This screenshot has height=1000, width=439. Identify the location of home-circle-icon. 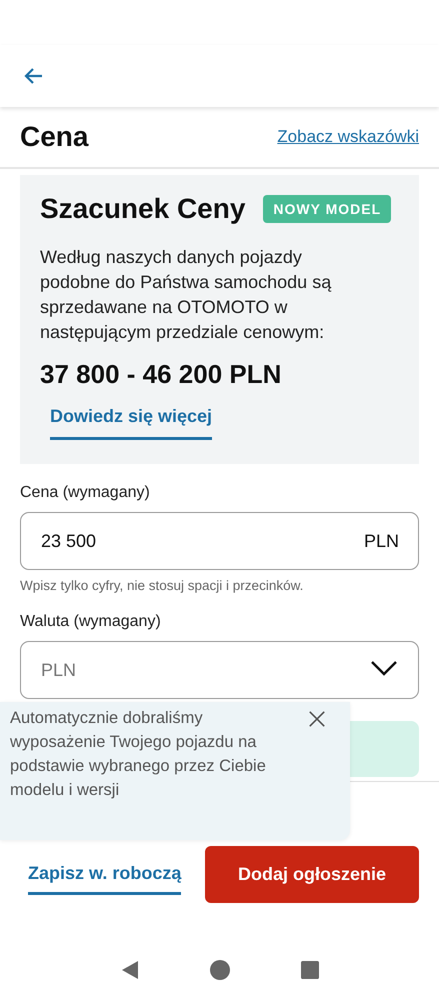
(220, 970).